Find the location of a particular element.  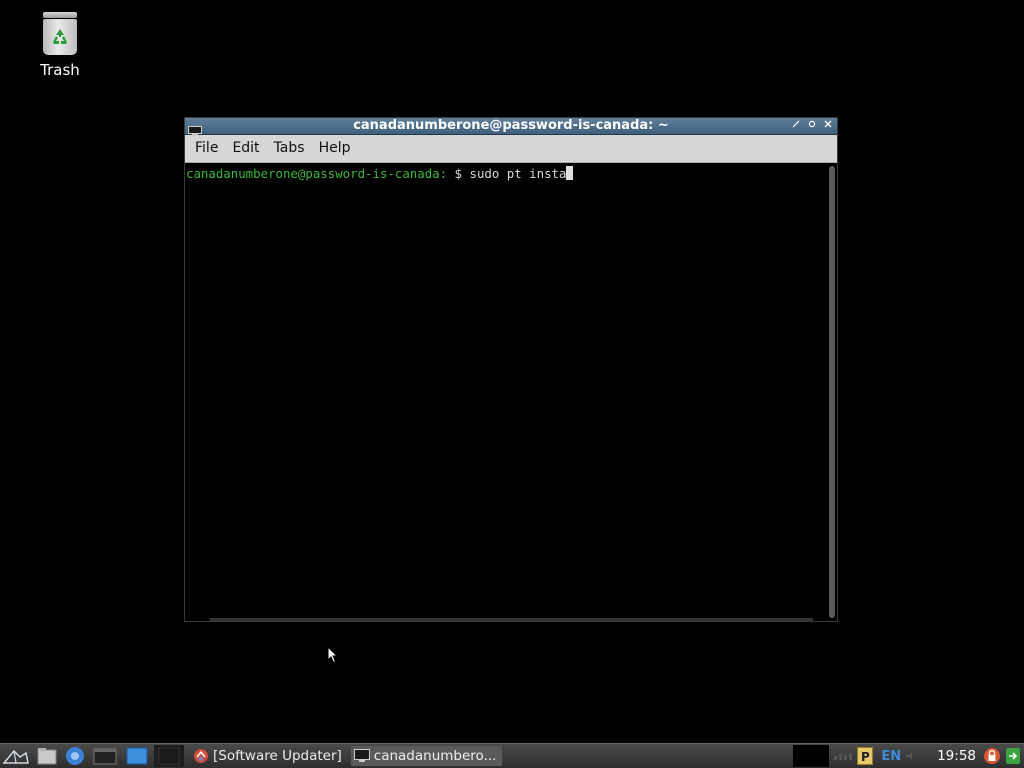

terminal-prompt: canadanumberone@password-is-canada: is located at coordinates (317, 173).